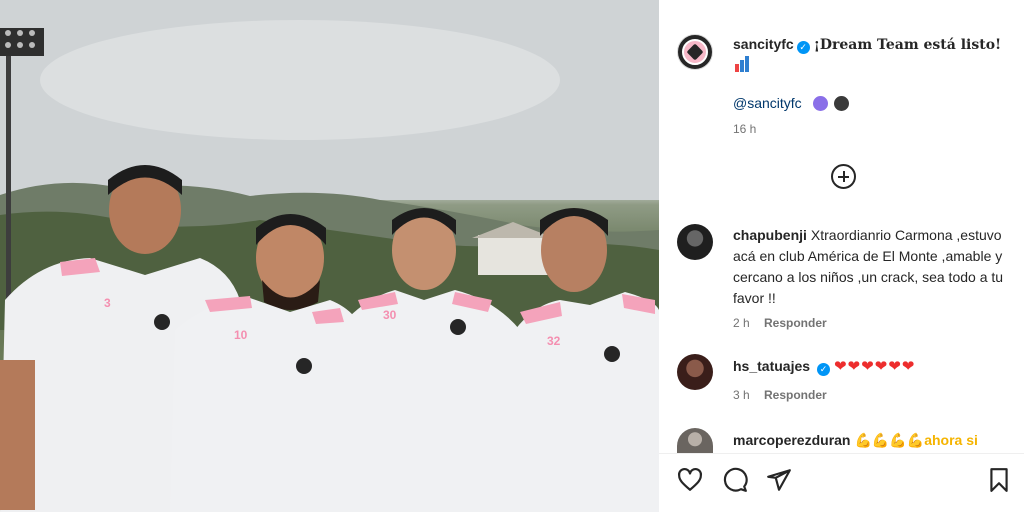  Describe the element at coordinates (690, 480) in the screenshot. I see `heart-icon` at that location.